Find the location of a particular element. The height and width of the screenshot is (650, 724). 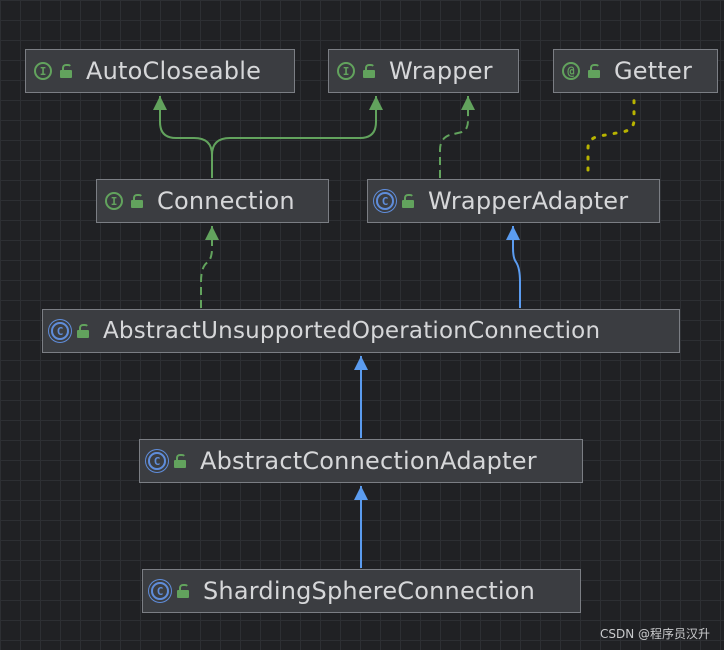

annotation-icon: @ is located at coordinates (571, 71).